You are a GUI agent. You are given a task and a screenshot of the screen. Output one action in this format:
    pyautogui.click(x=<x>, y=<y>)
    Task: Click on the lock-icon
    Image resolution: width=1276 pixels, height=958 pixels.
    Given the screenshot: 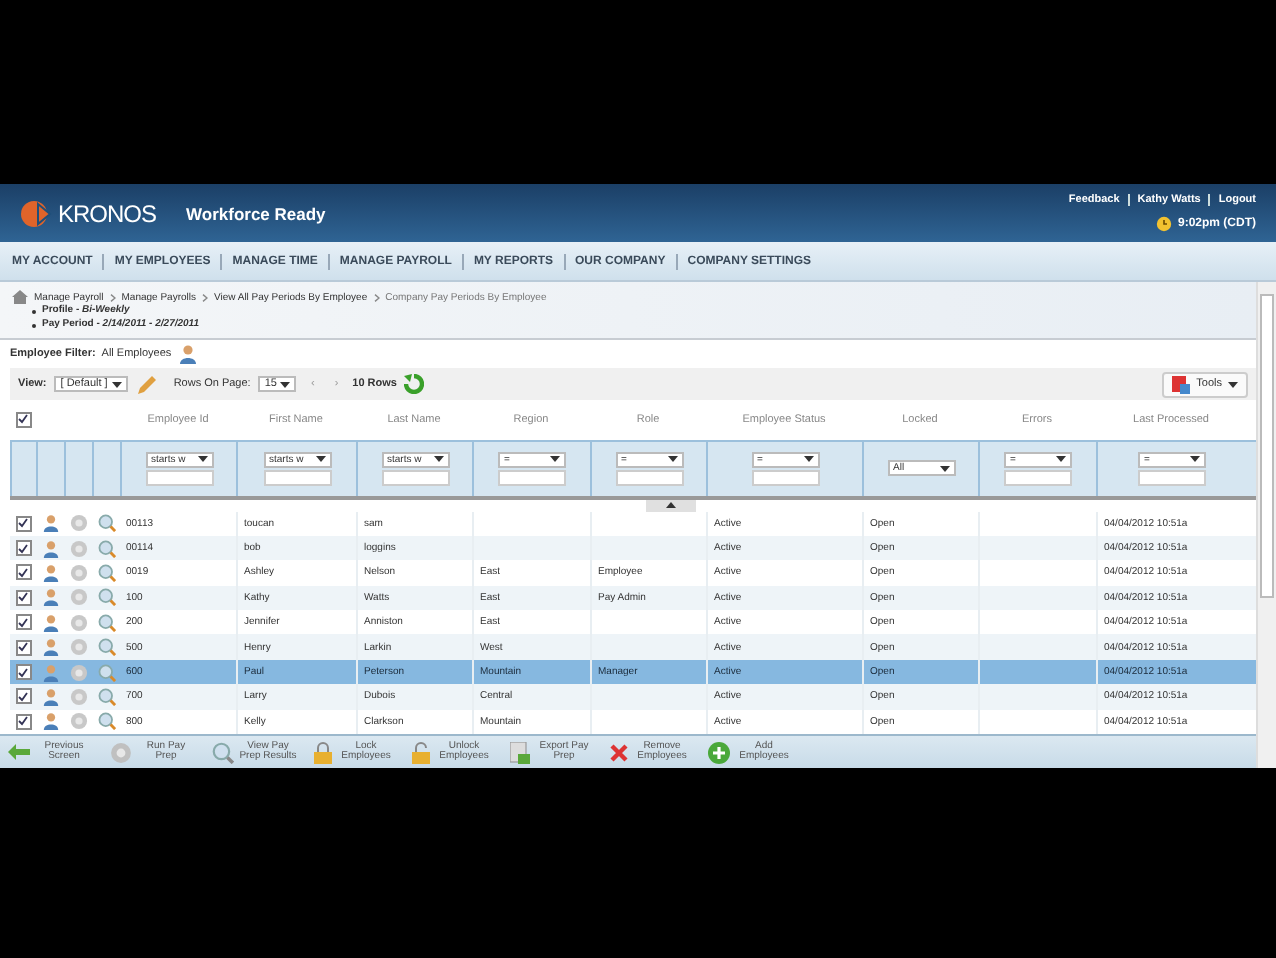 What is the action you would take?
    pyautogui.click(x=323, y=752)
    